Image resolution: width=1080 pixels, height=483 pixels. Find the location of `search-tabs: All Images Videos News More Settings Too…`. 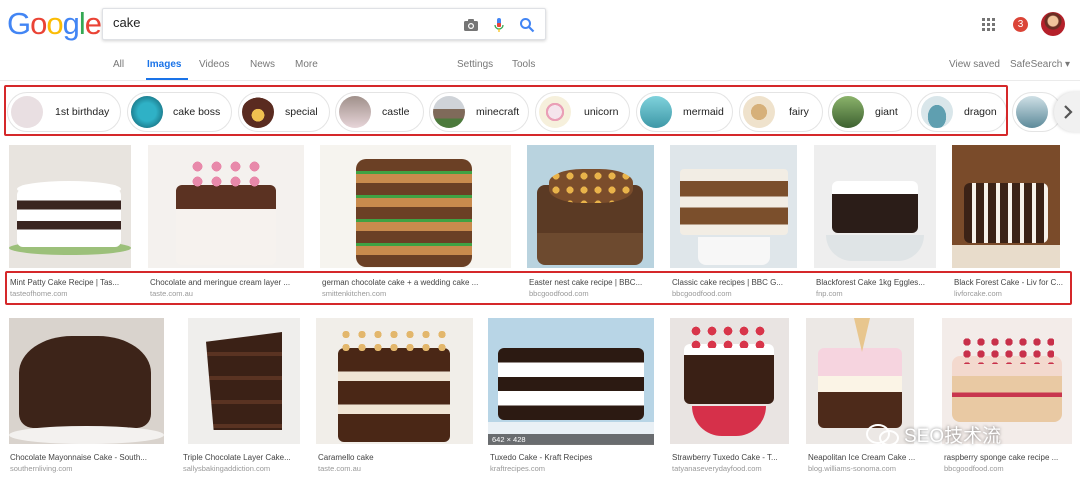

search-tabs: All Images Videos News More Settings Too… is located at coordinates (540, 70).